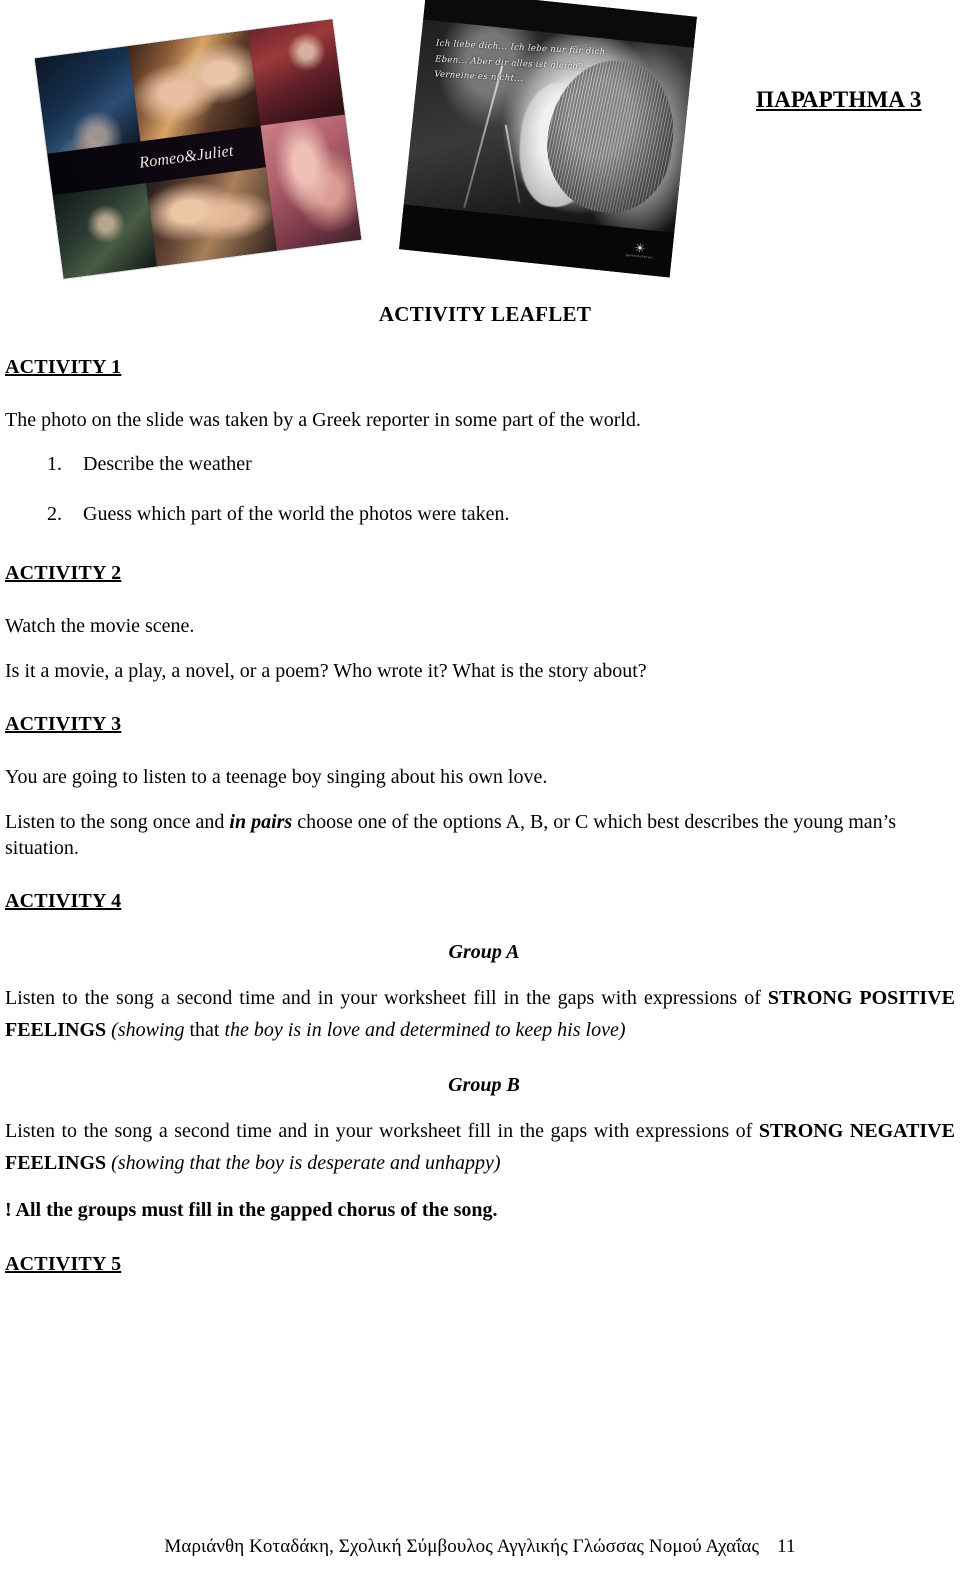 Image resolution: width=960 pixels, height=1577 pixels. Describe the element at coordinates (145, 1030) in the screenshot. I see `group-a-paren-open: (showing` at that location.